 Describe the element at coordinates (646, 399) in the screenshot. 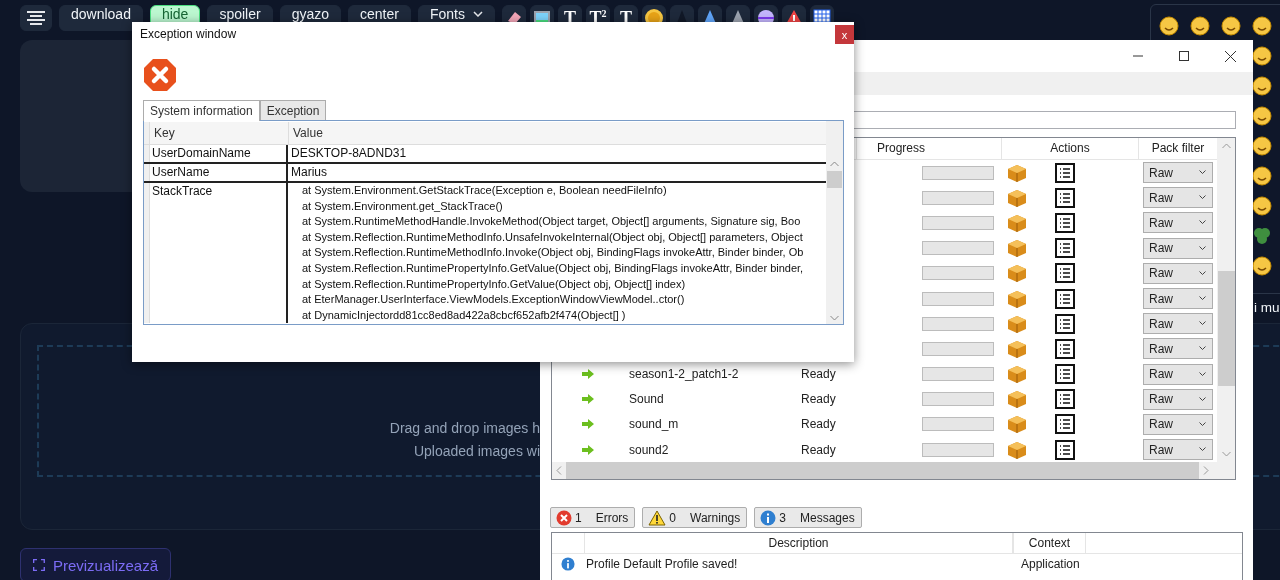

I see `table-cell: Sound` at that location.